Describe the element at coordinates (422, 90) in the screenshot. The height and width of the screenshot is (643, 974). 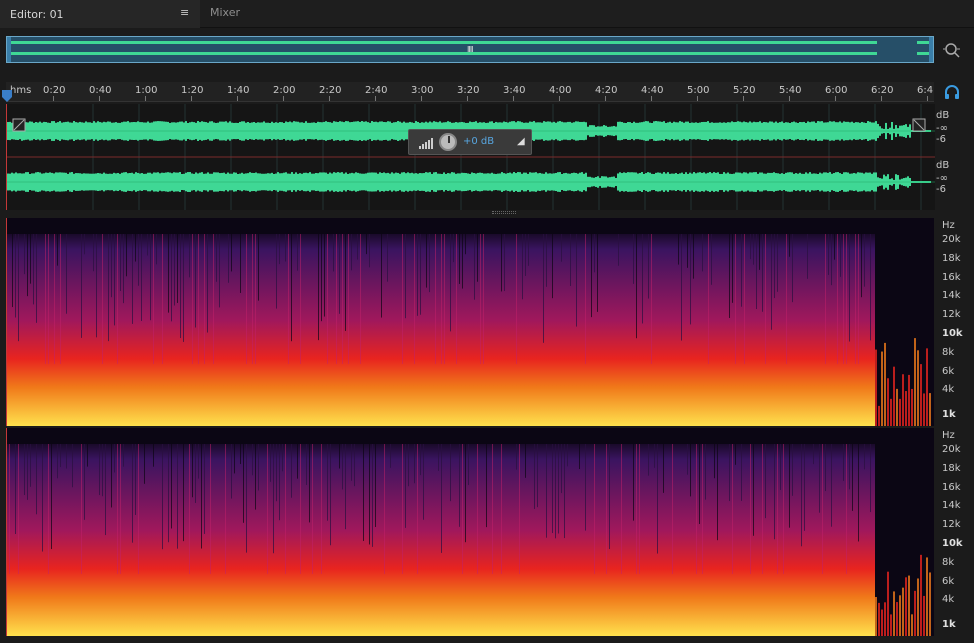
I see `ruler-tick-label: 3:00` at that location.